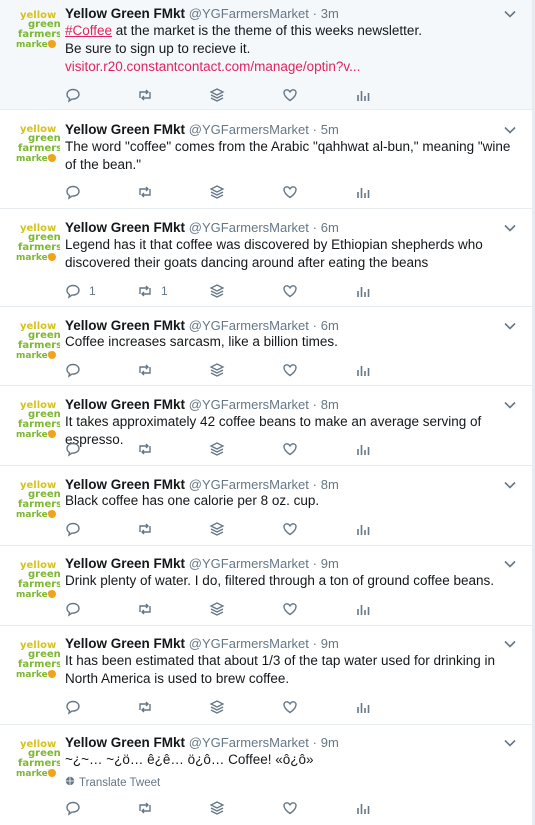  What do you see at coordinates (152, 291) in the screenshot?
I see `retweet-button: 1` at bounding box center [152, 291].